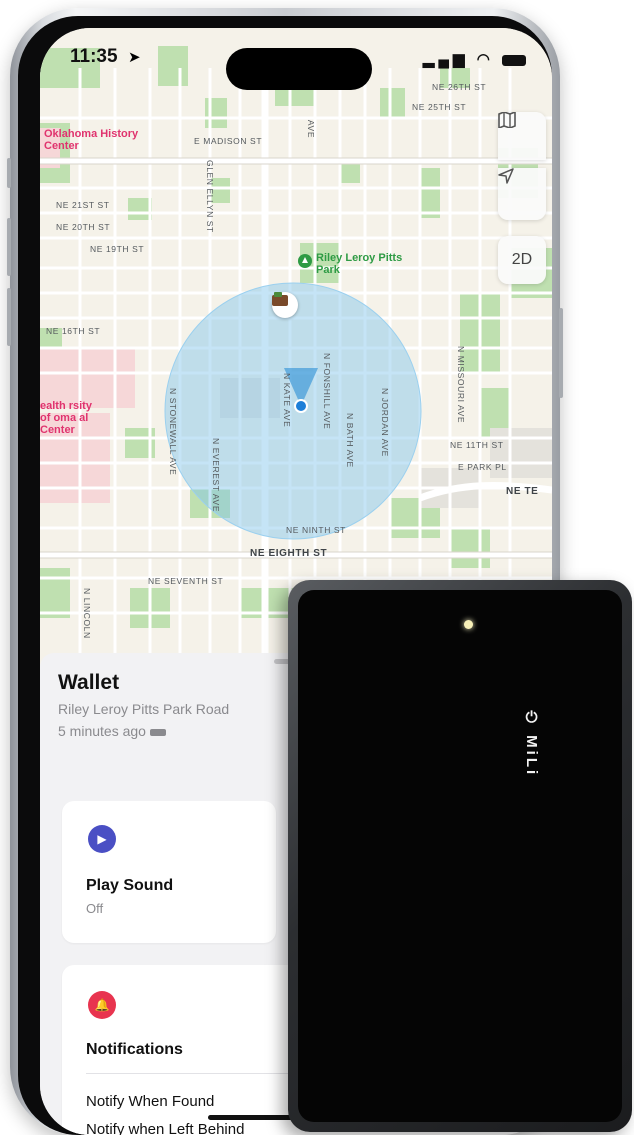 The image size is (634, 1135). Describe the element at coordinates (150, 1101) in the screenshot. I see `notify-when-found-row: Notify When Found` at that location.